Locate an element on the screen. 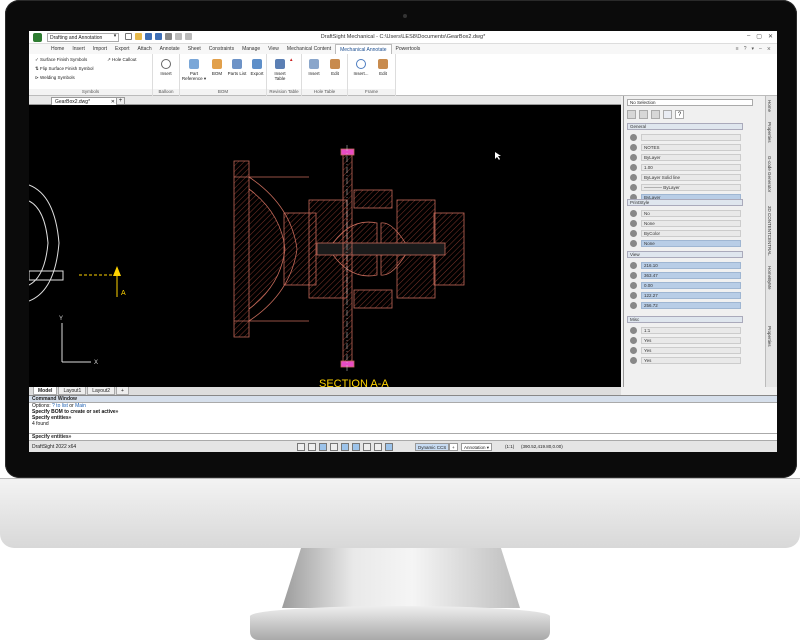 The width and height of the screenshot is (800, 644). maximize-button: ▢ is located at coordinates (759, 36).